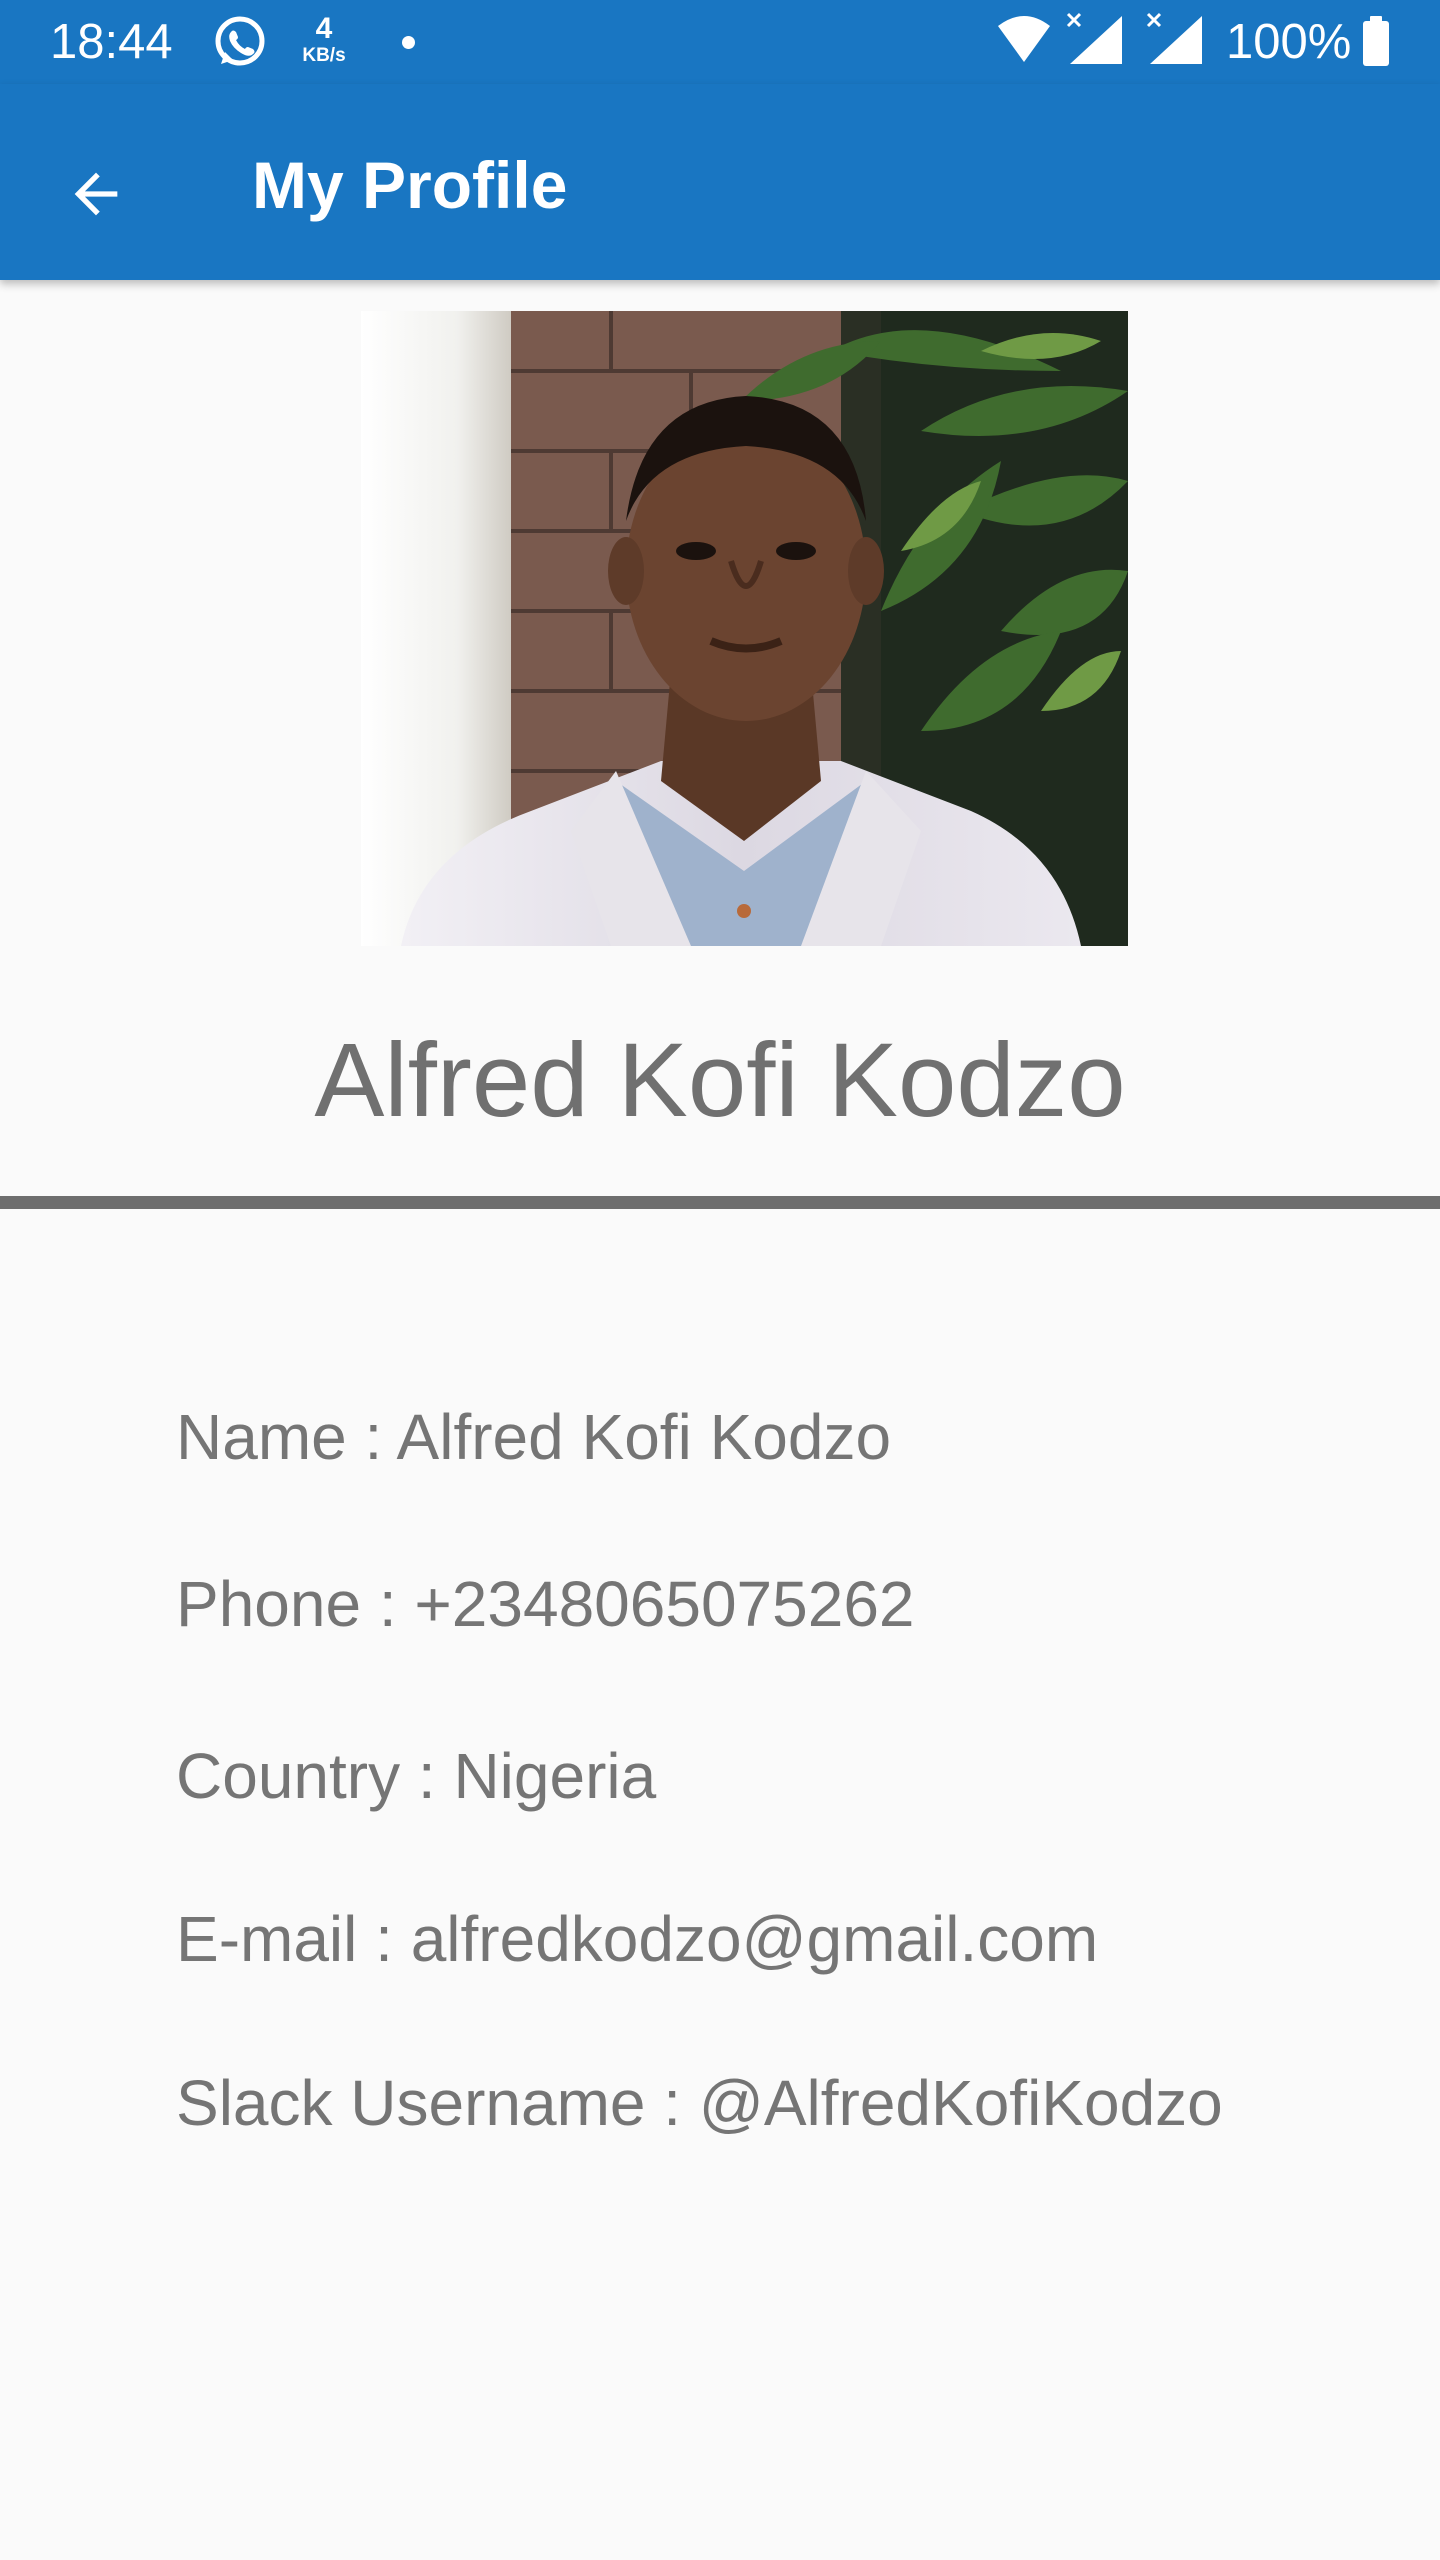  What do you see at coordinates (720, 1202) in the screenshot?
I see `divider` at bounding box center [720, 1202].